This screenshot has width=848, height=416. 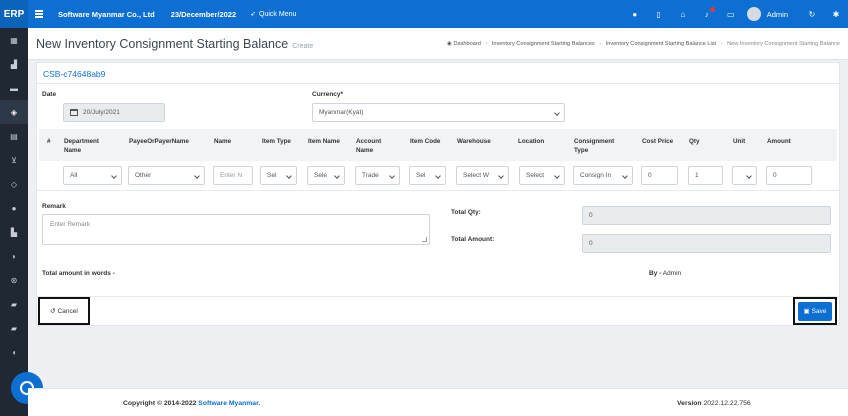 What do you see at coordinates (543, 44) in the screenshot?
I see `breadcrumb-consignment-balances: Inventory Consignment Starting Balances` at bounding box center [543, 44].